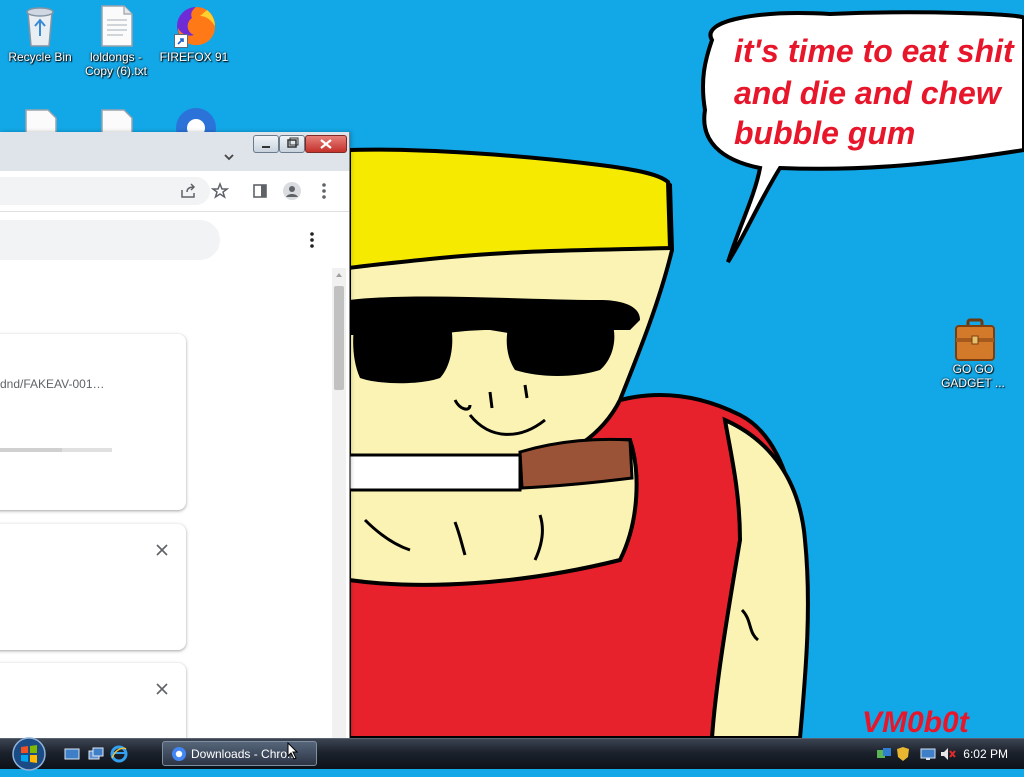  I want to click on minimize-icon, so click(266, 147).